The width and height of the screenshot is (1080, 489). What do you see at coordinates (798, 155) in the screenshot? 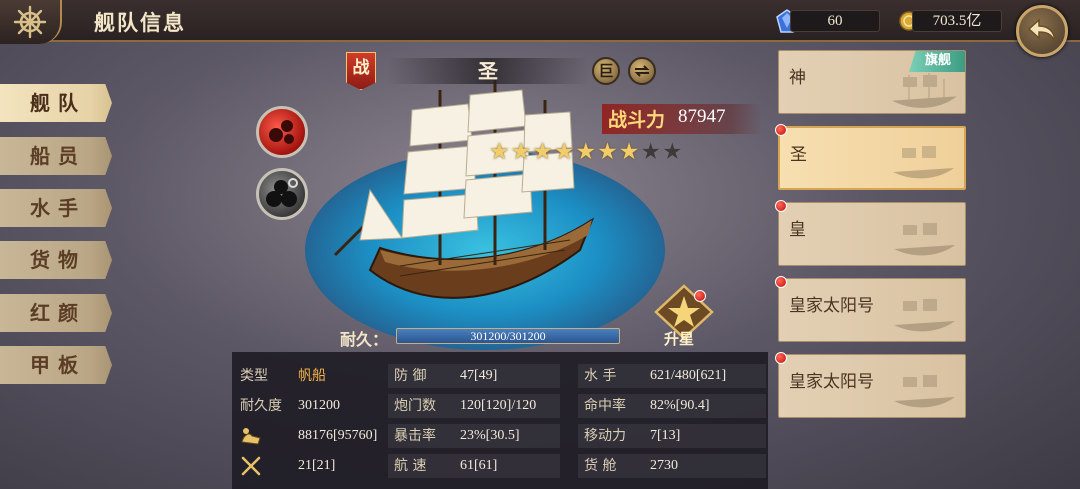
I see `fleet-ship-name: 圣` at bounding box center [798, 155].